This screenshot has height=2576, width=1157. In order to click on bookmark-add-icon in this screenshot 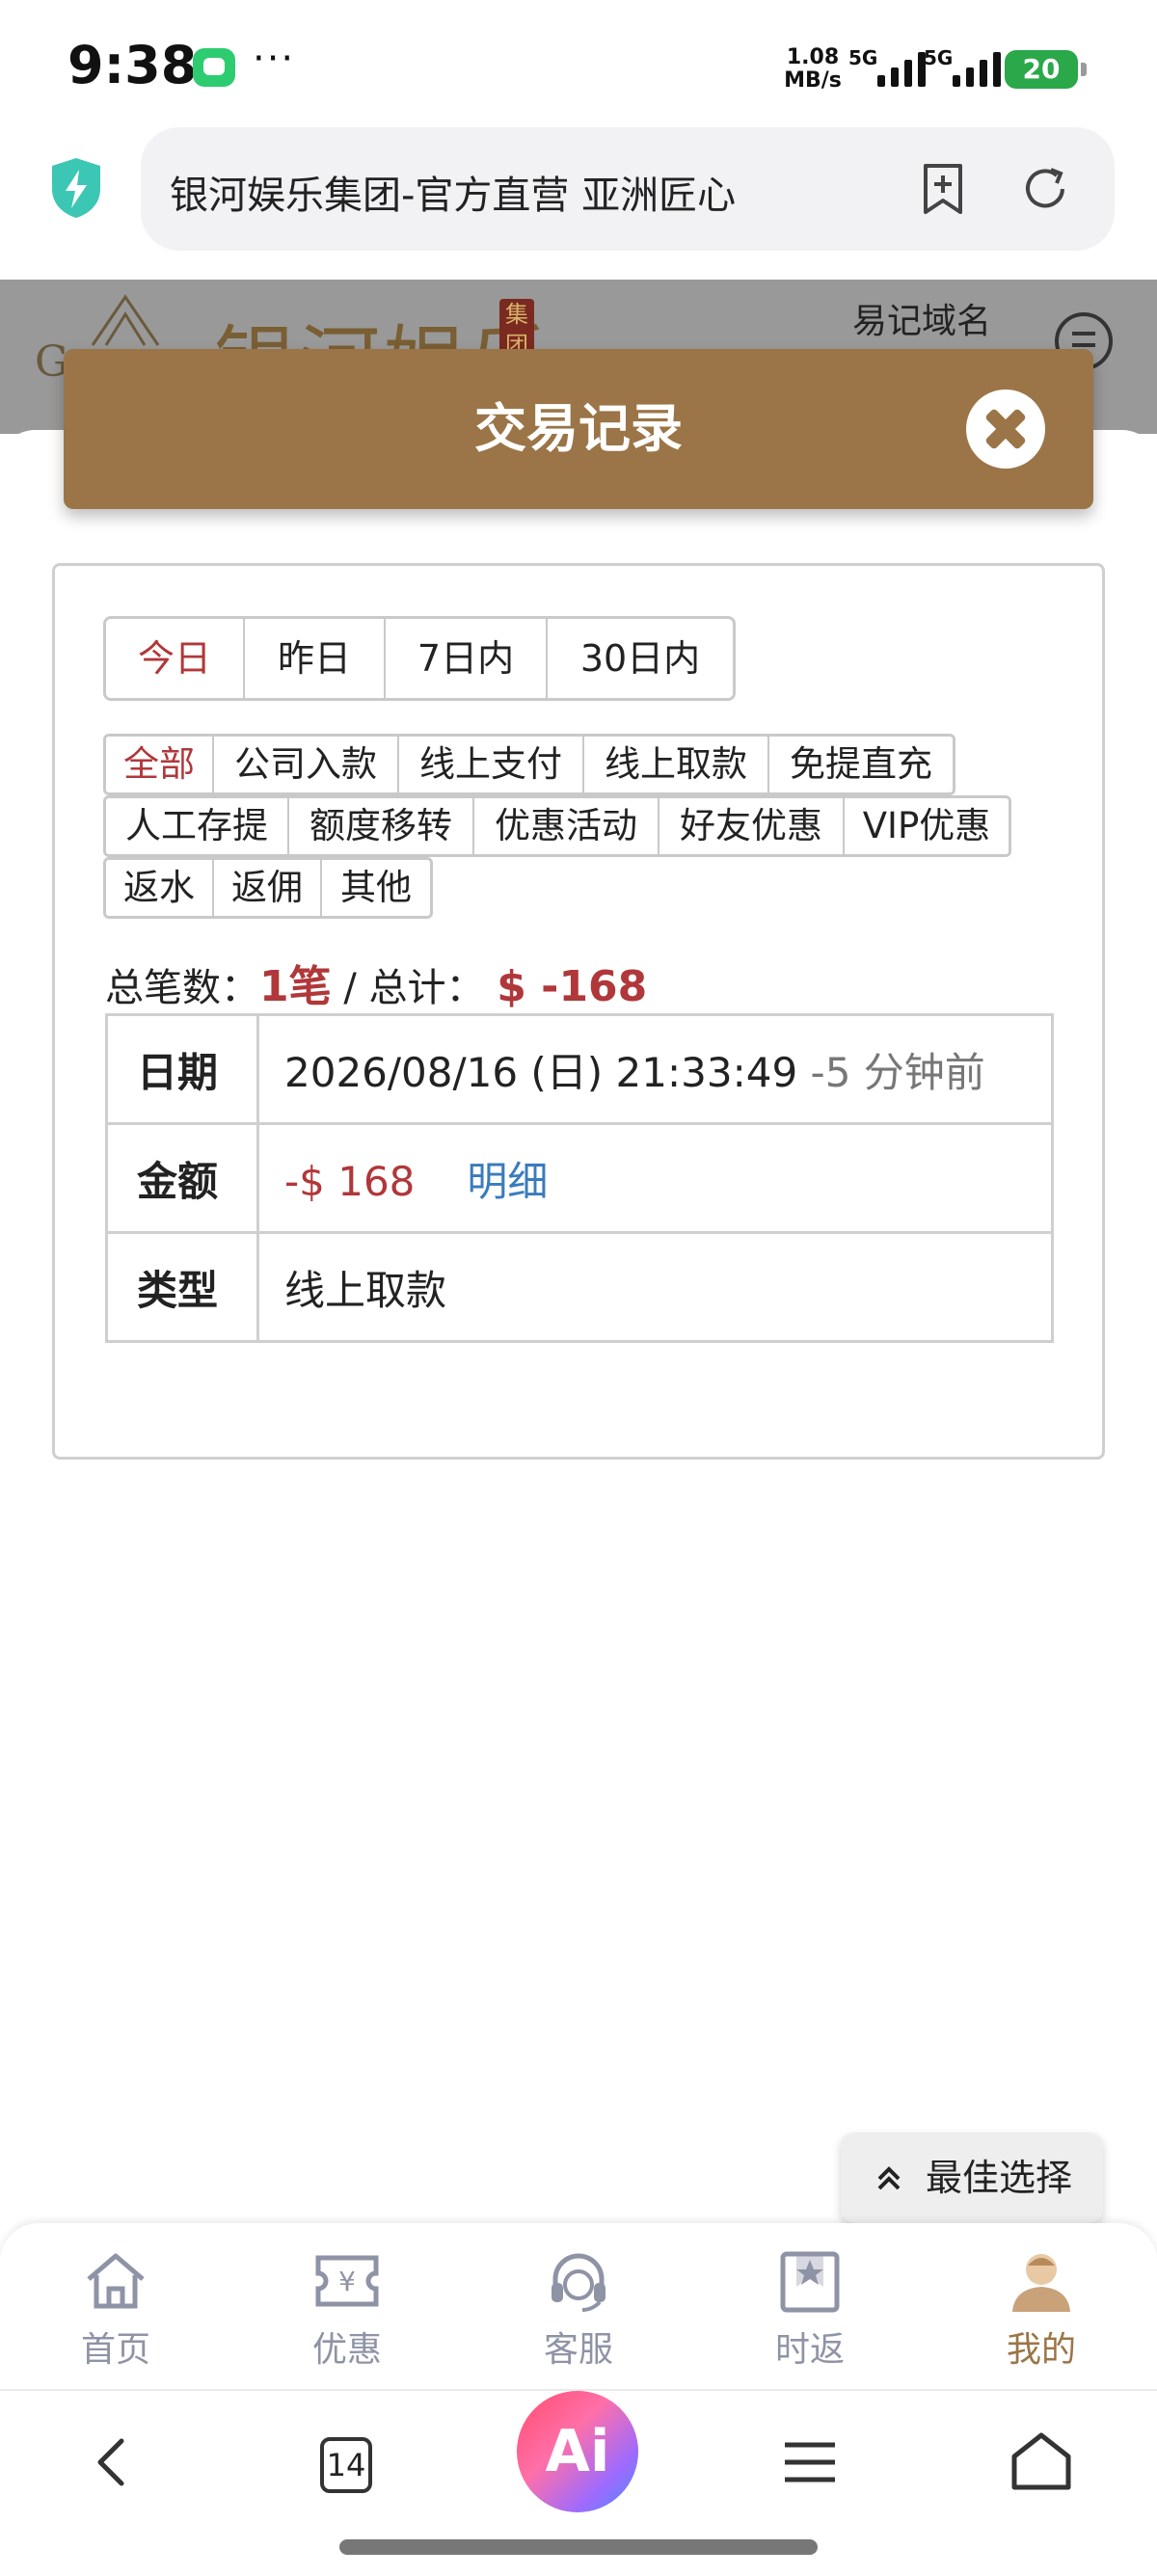, I will do `click(943, 189)`.